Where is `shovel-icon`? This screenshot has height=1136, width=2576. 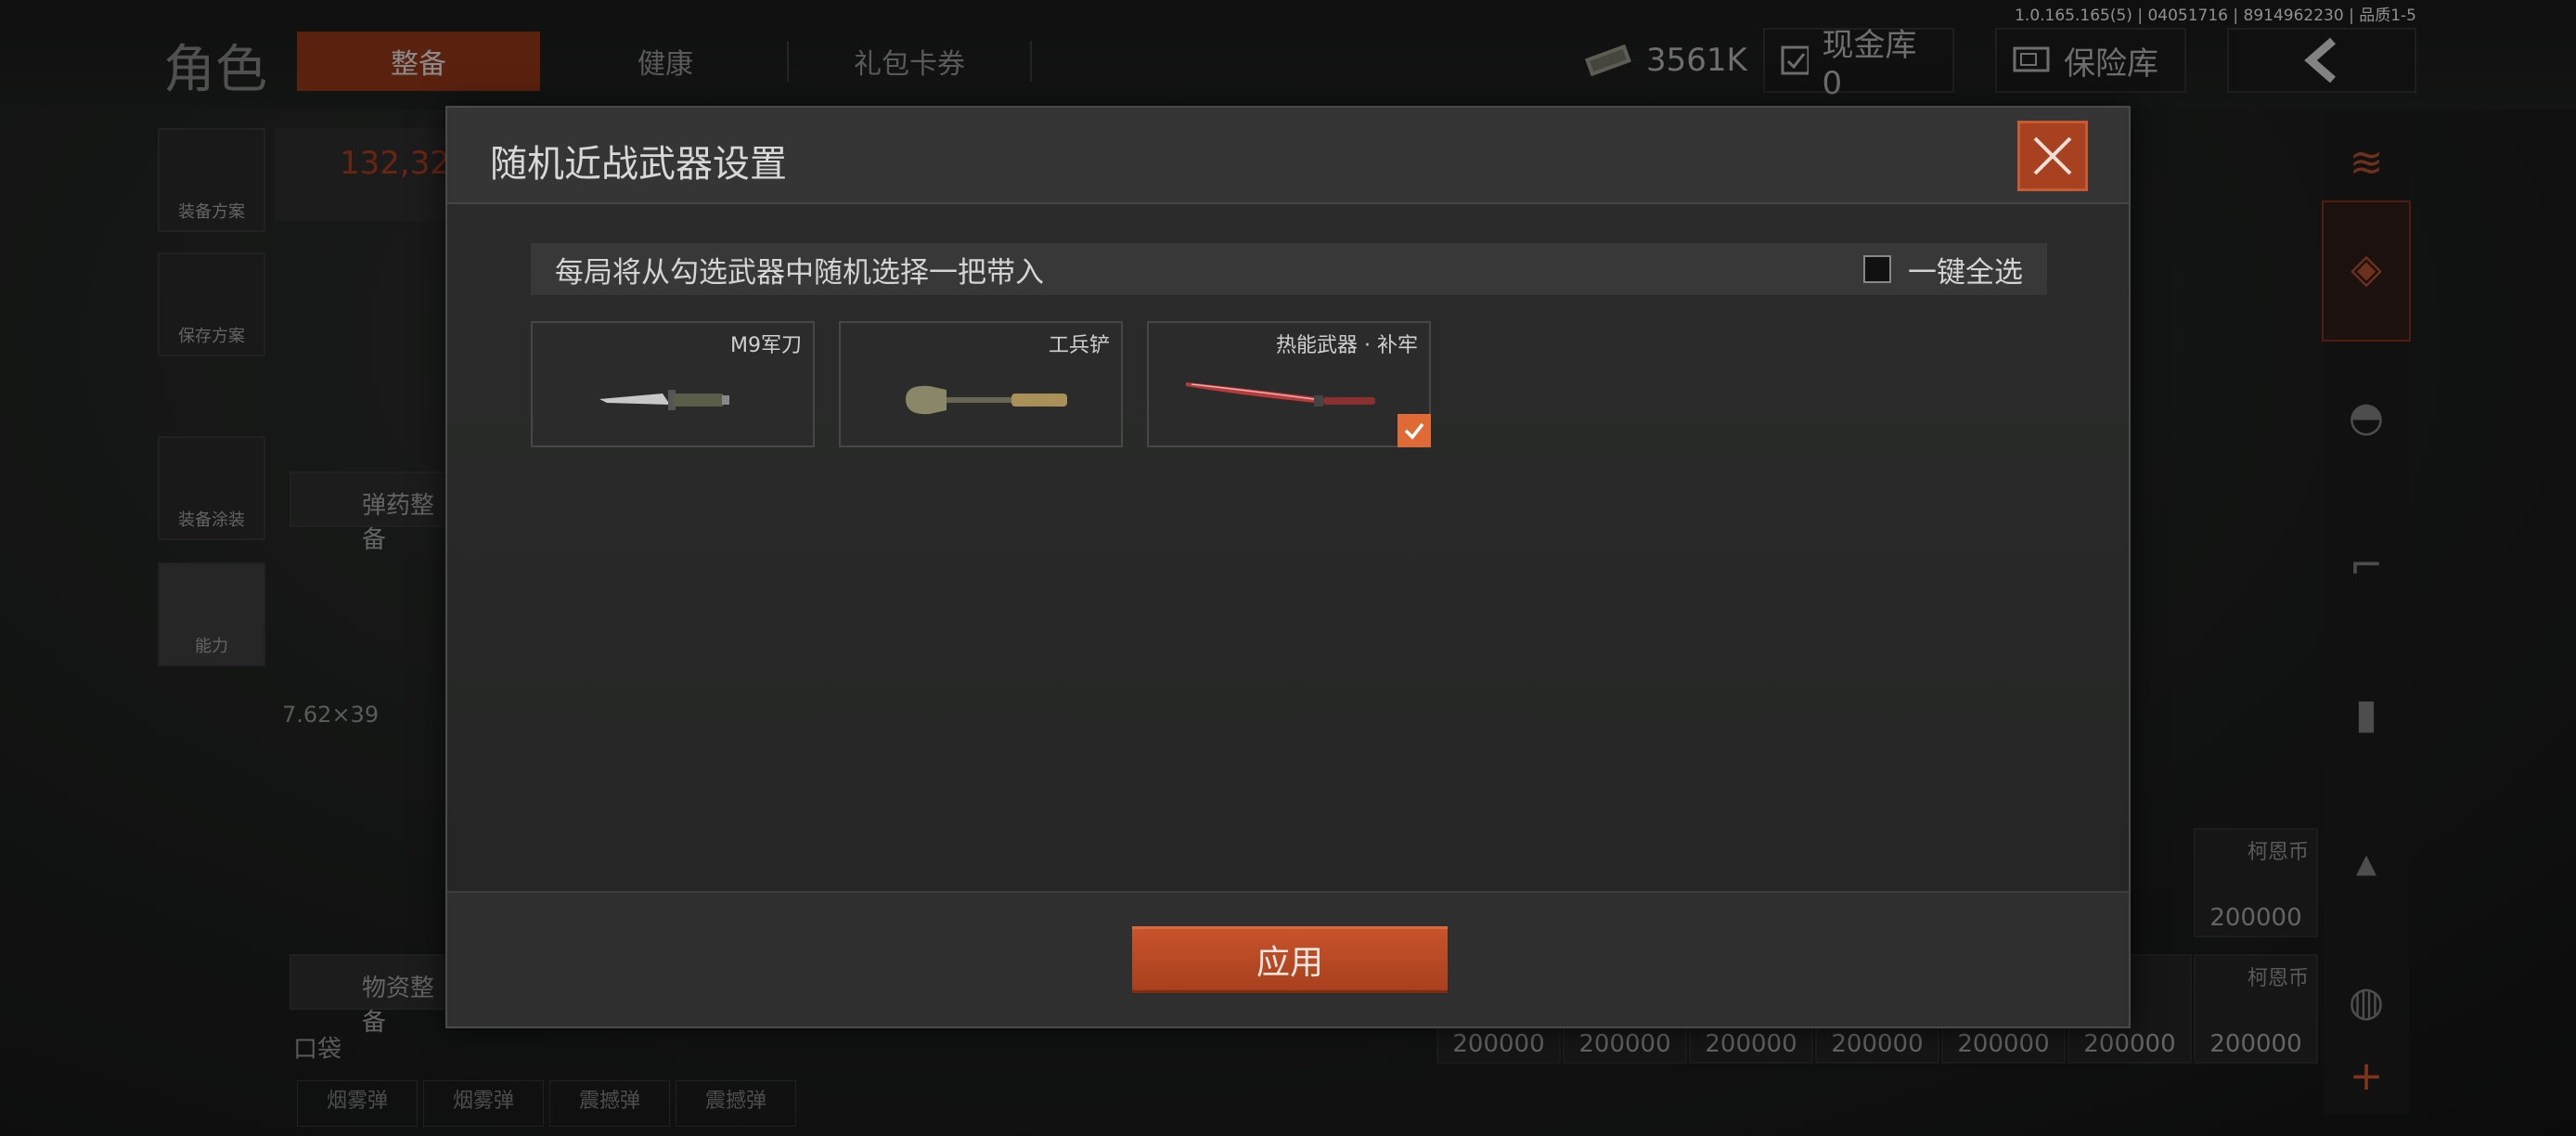 shovel-icon is located at coordinates (986, 400).